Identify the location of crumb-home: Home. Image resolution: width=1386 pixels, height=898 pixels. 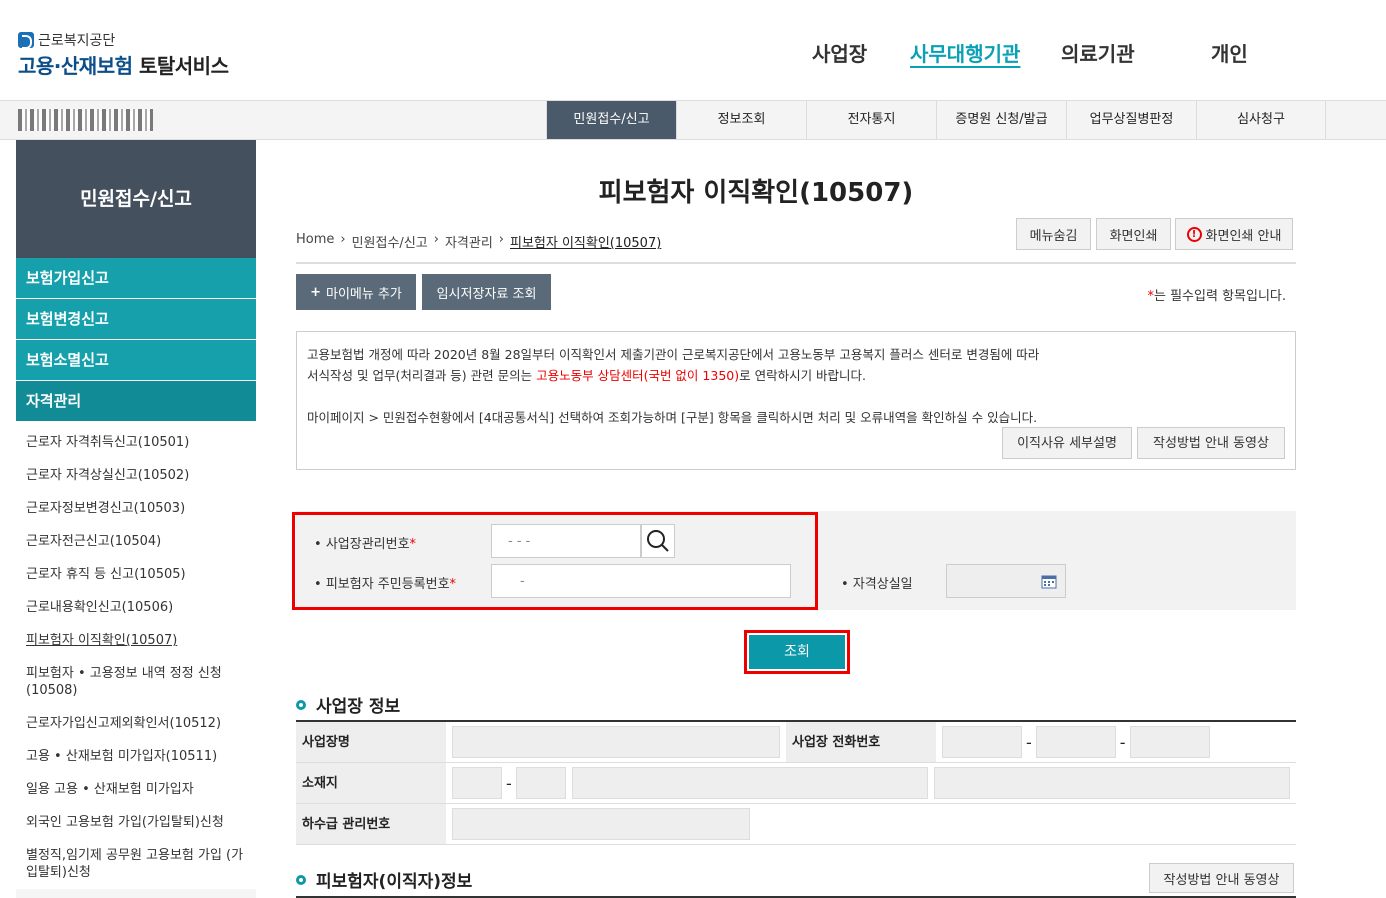
(315, 241).